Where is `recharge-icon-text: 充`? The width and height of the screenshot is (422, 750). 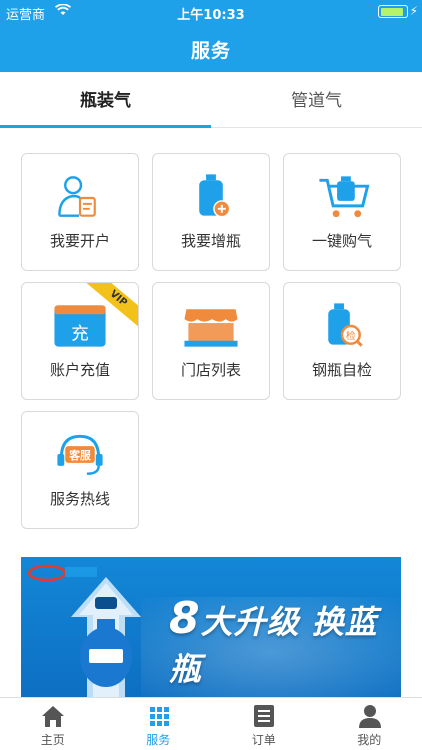 recharge-icon-text: 充 is located at coordinates (80, 334).